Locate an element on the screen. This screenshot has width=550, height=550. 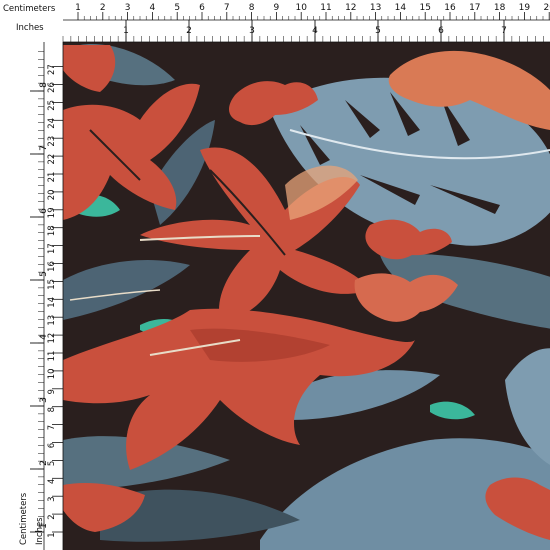
ruler-top-inch-label: 4 is located at coordinates (315, 31).